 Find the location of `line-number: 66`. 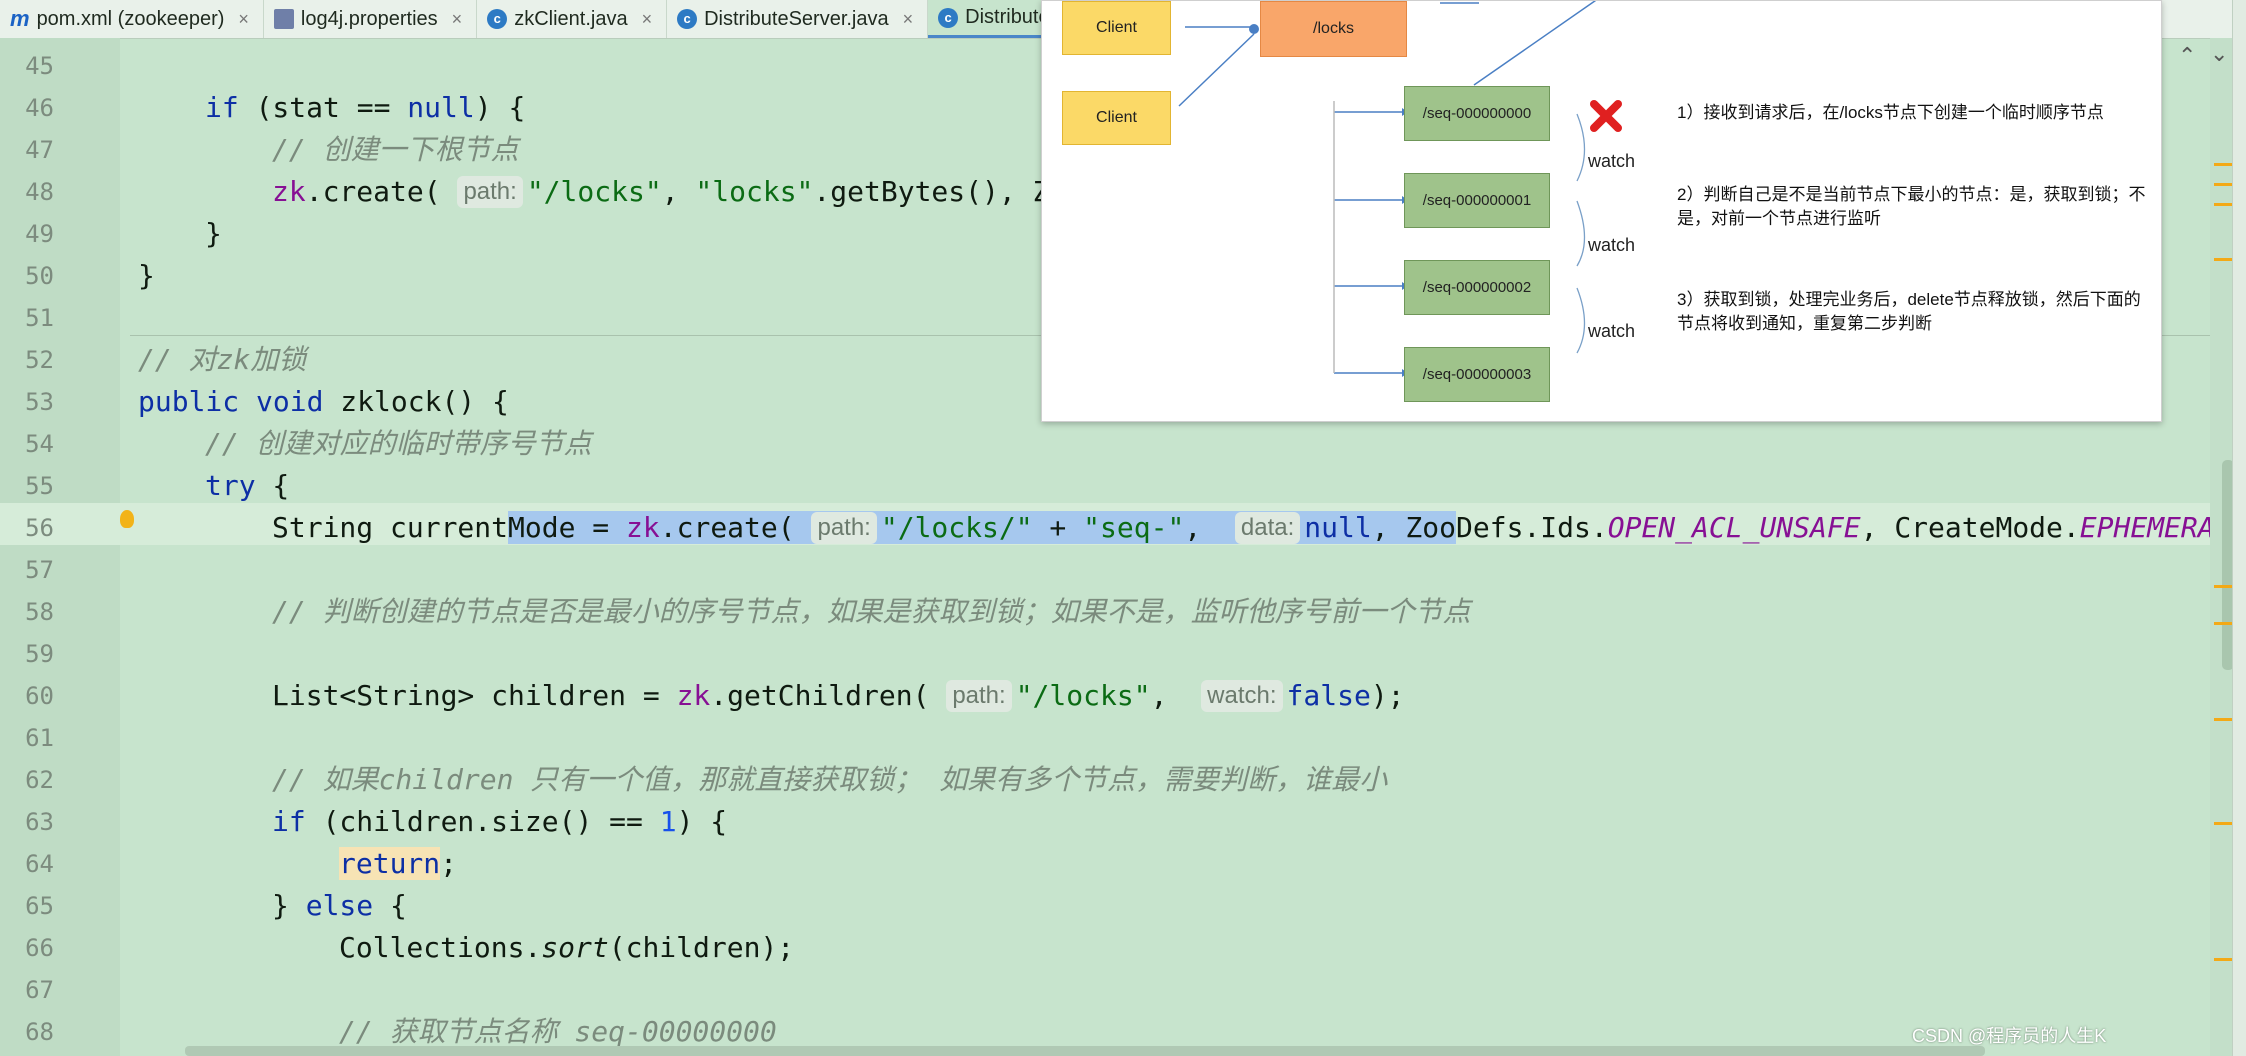

line-number: 66 is located at coordinates (39, 948).